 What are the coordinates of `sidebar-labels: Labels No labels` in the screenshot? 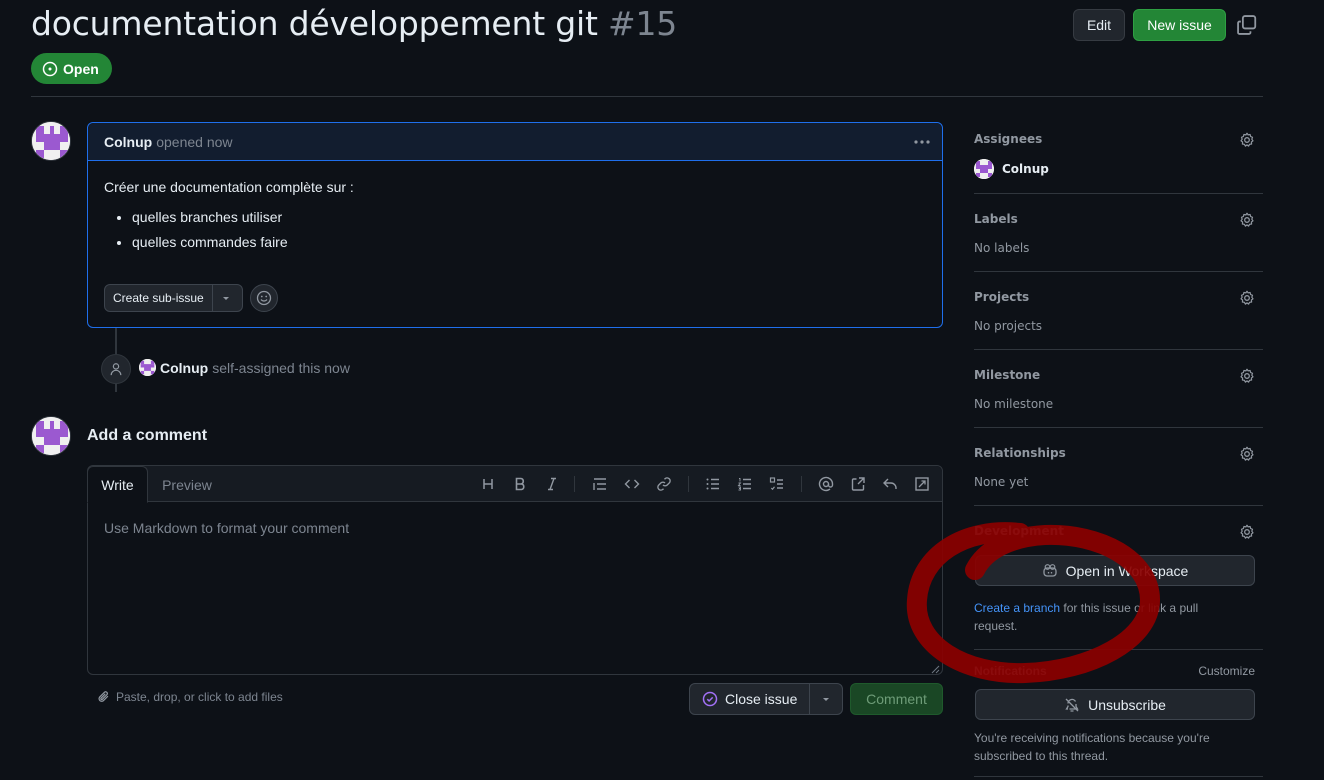 It's located at (1118, 233).